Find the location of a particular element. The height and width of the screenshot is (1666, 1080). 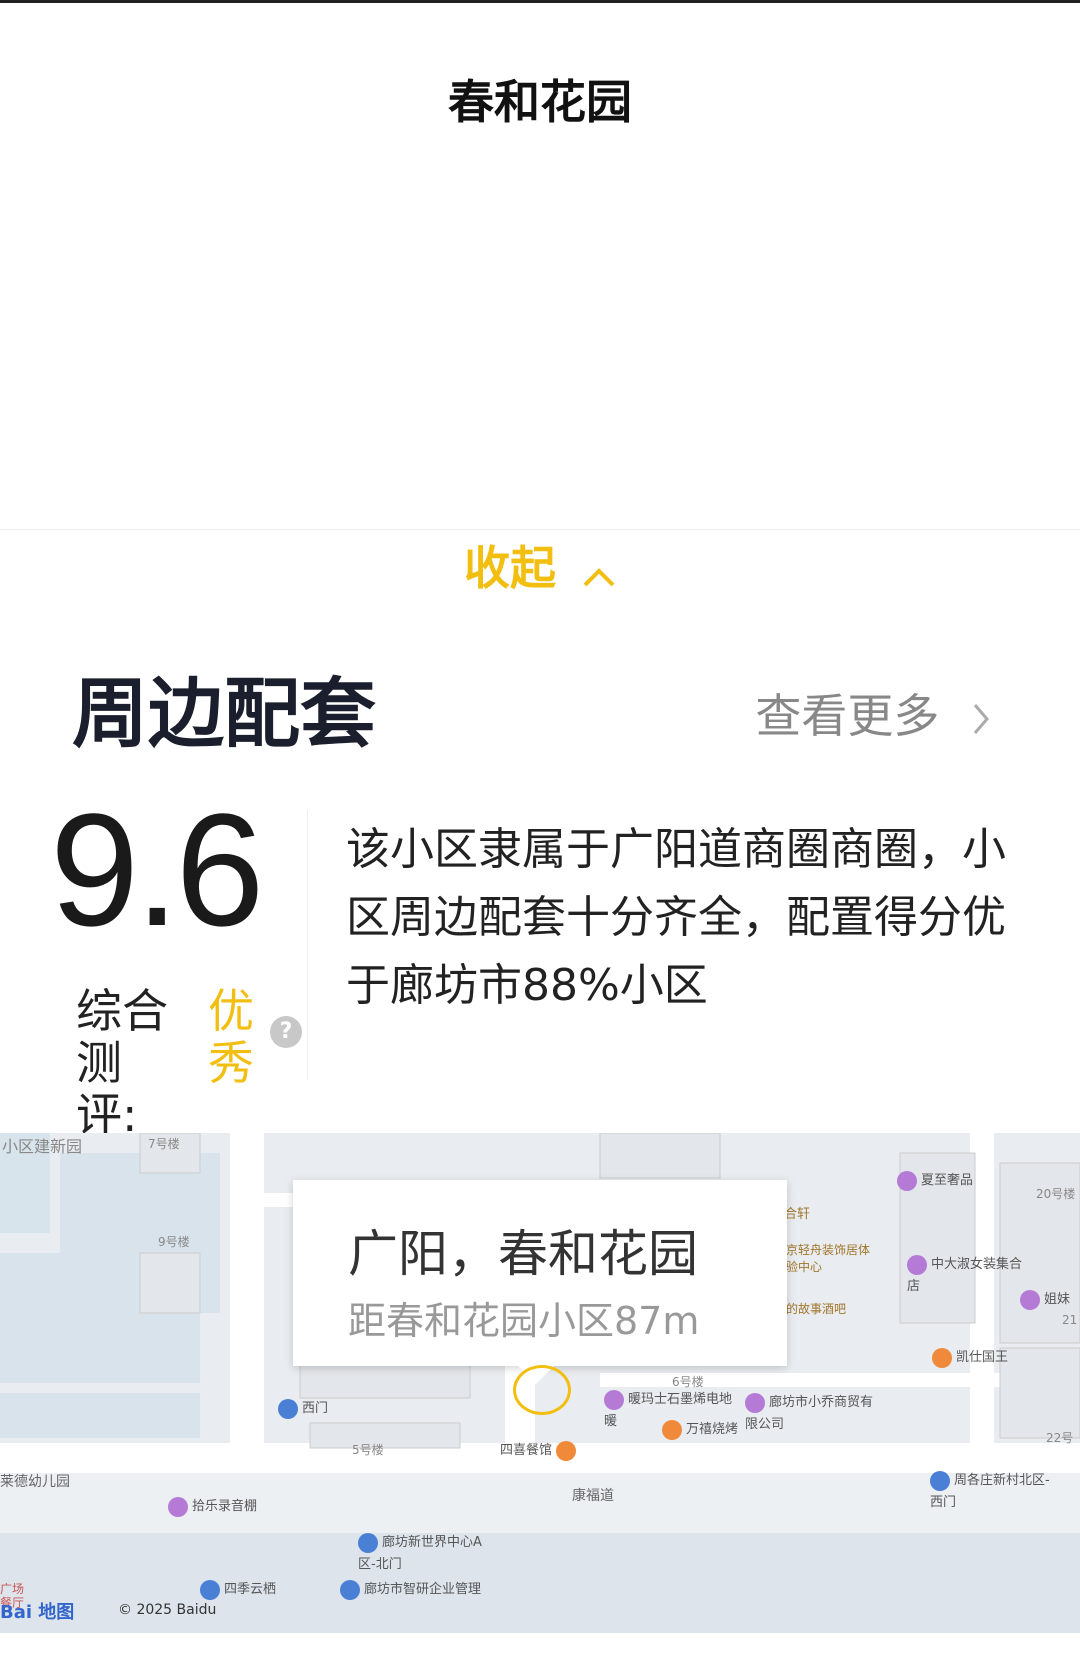

help-icon: ? is located at coordinates (286, 1032).